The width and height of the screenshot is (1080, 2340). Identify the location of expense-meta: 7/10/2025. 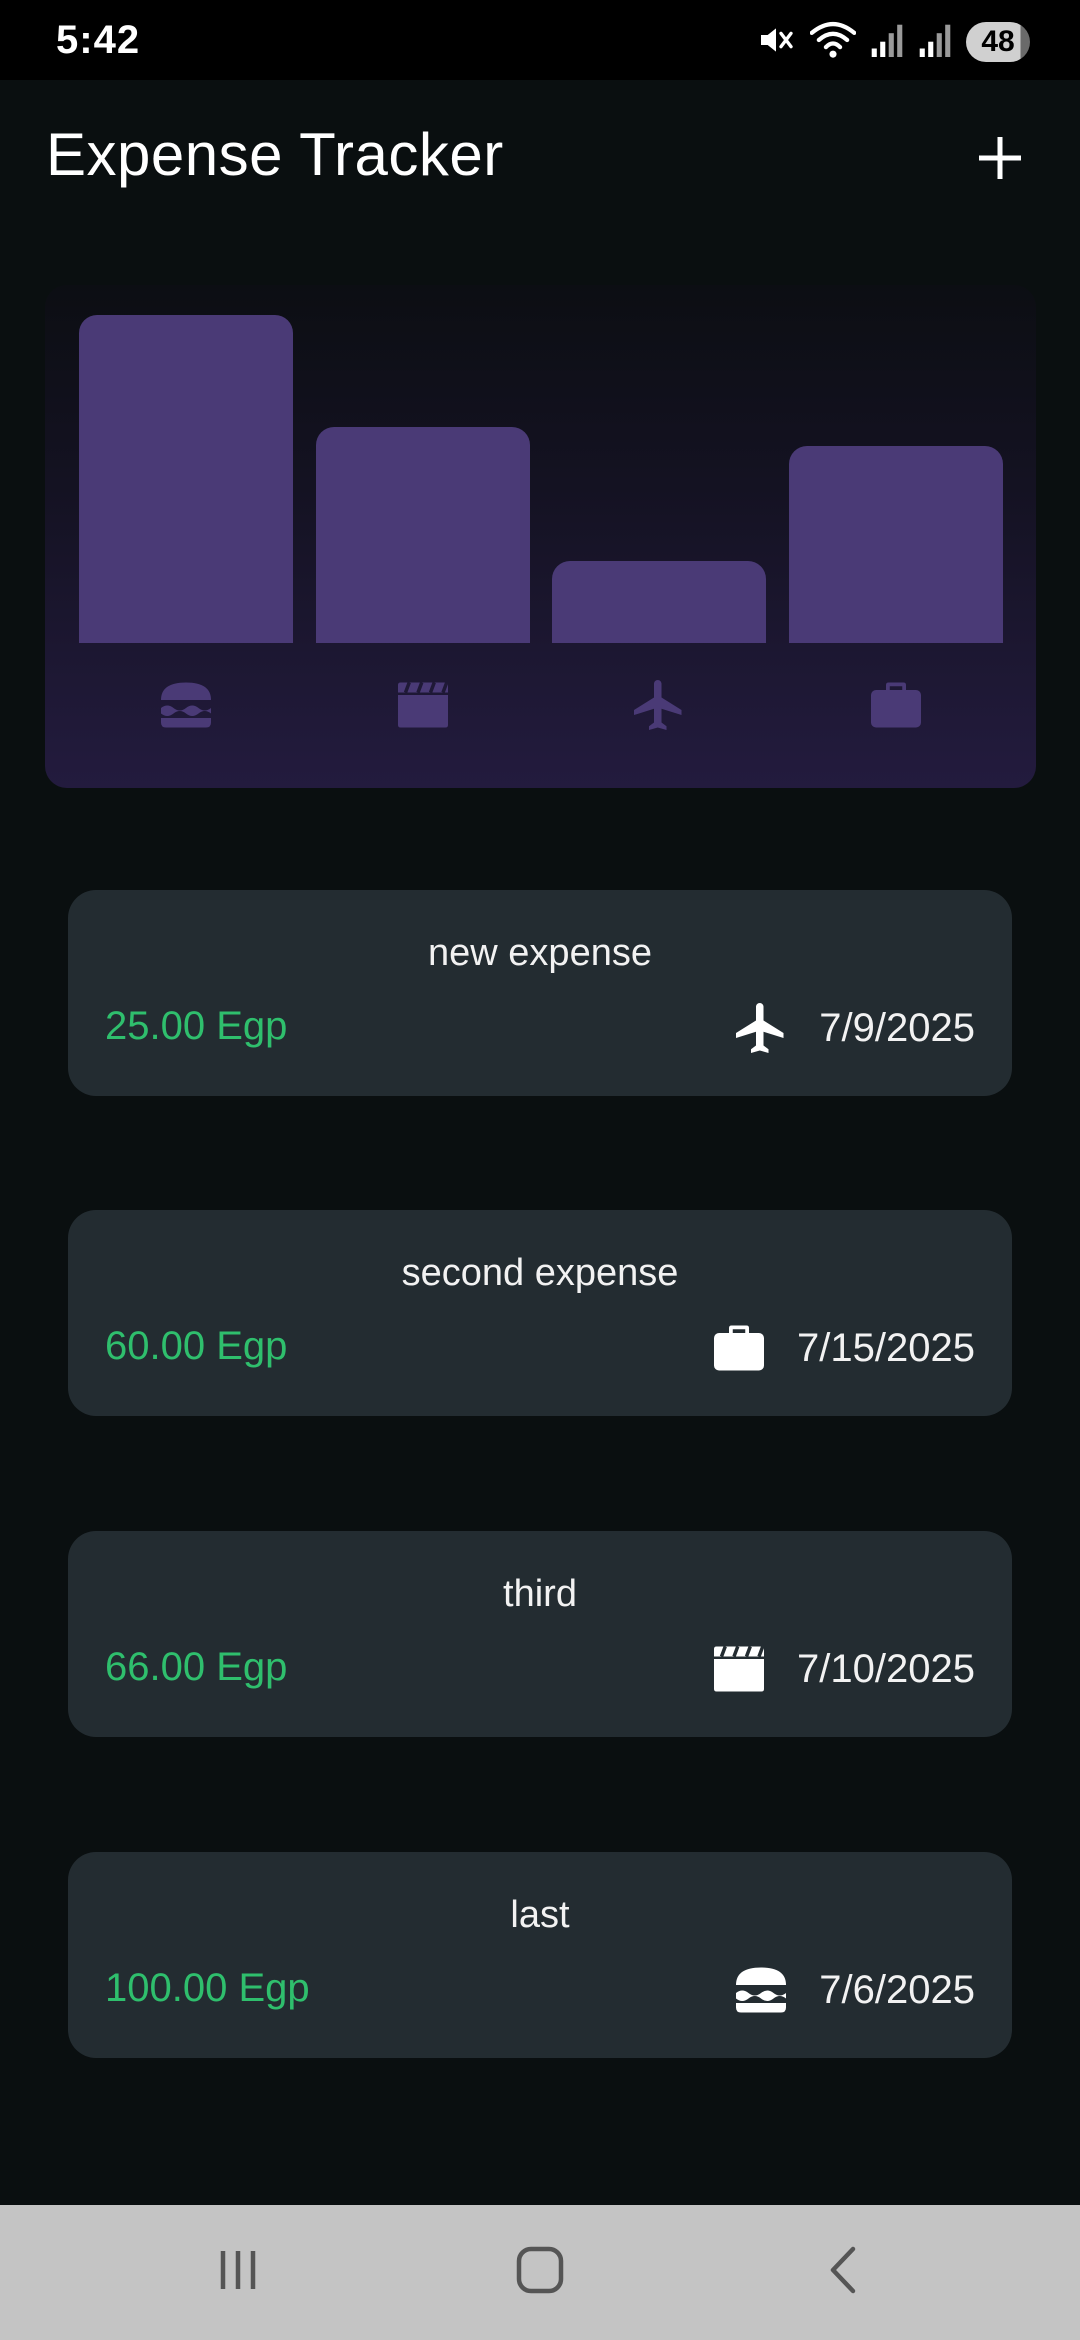
(842, 1669).